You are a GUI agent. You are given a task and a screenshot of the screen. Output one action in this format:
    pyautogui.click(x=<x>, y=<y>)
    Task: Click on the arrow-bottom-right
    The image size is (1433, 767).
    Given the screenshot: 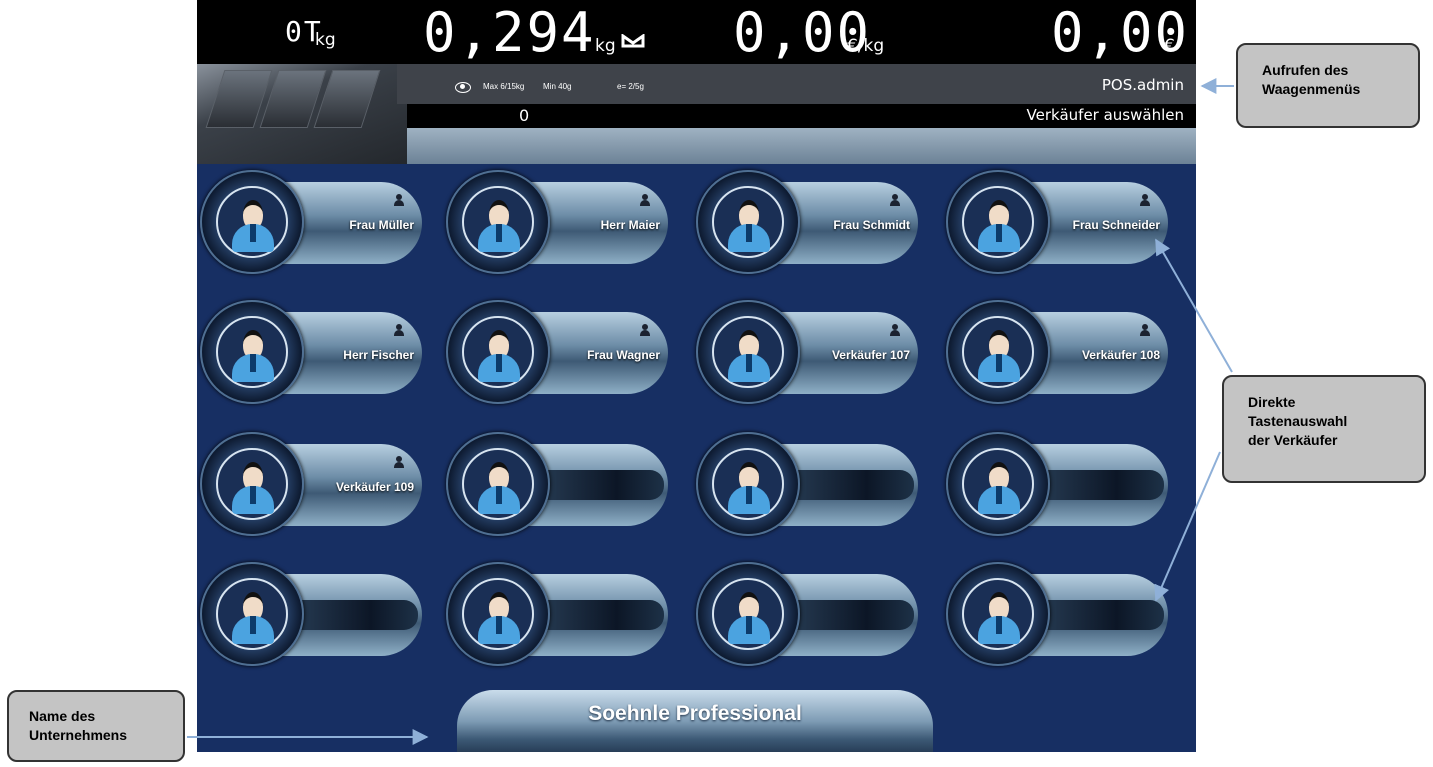 What is the action you would take?
    pyautogui.click(x=1187, y=526)
    